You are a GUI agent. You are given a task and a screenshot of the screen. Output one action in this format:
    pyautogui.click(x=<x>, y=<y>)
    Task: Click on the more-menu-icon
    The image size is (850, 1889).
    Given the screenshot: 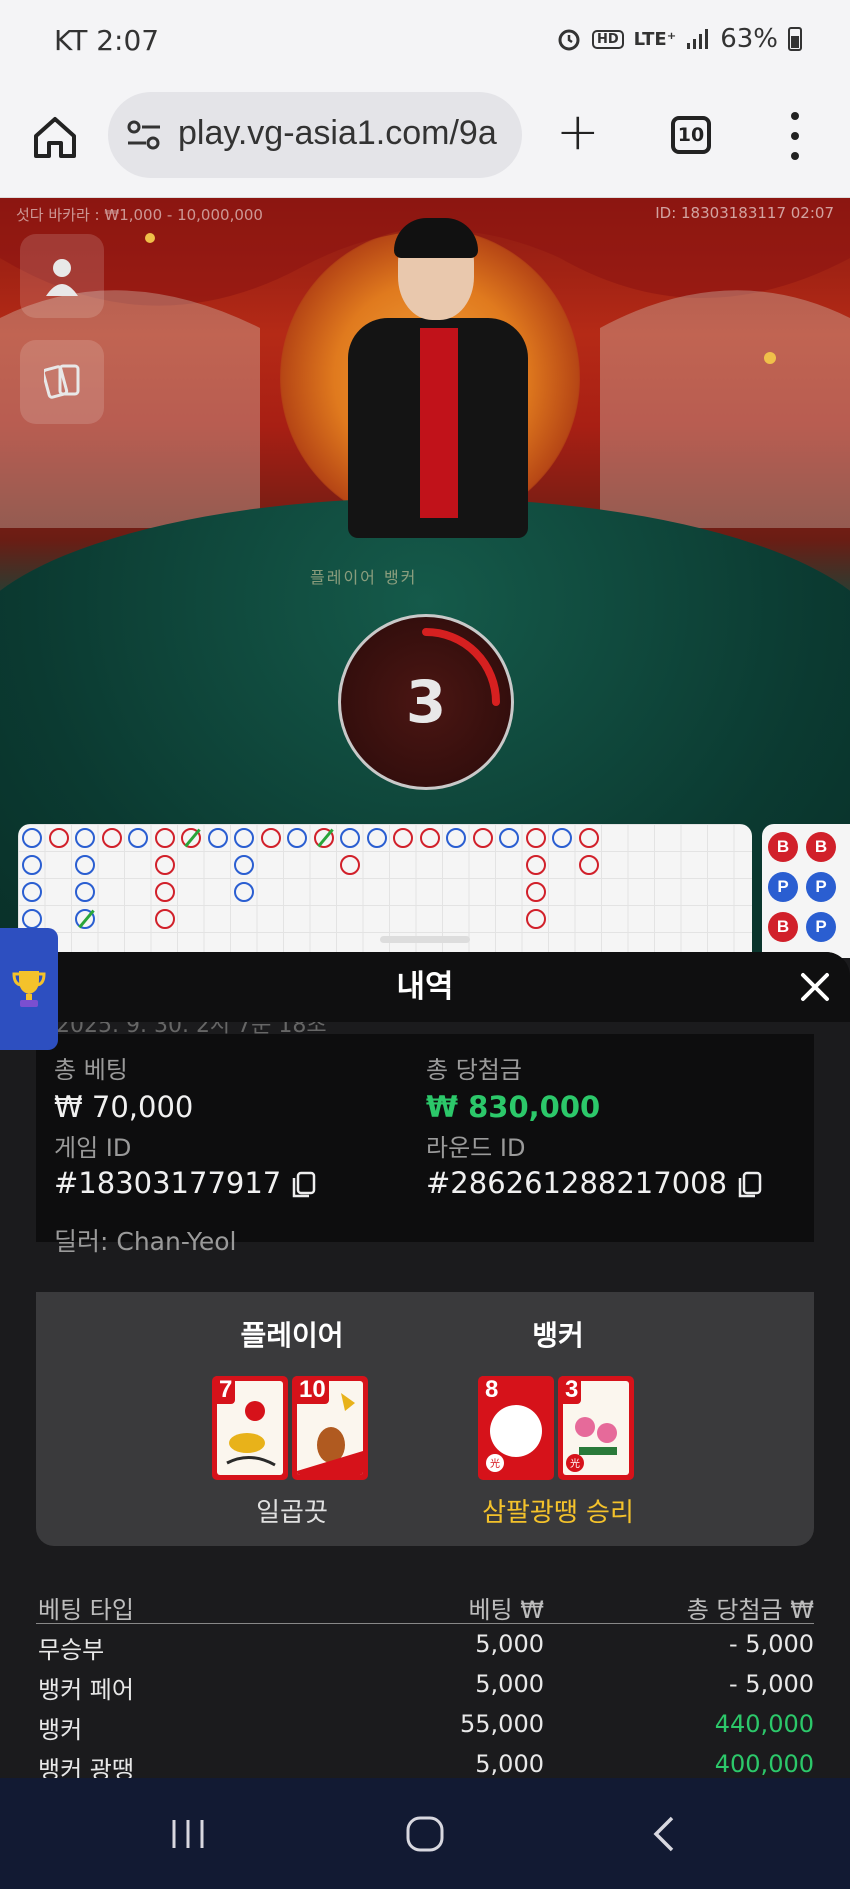 What is the action you would take?
    pyautogui.click(x=795, y=136)
    